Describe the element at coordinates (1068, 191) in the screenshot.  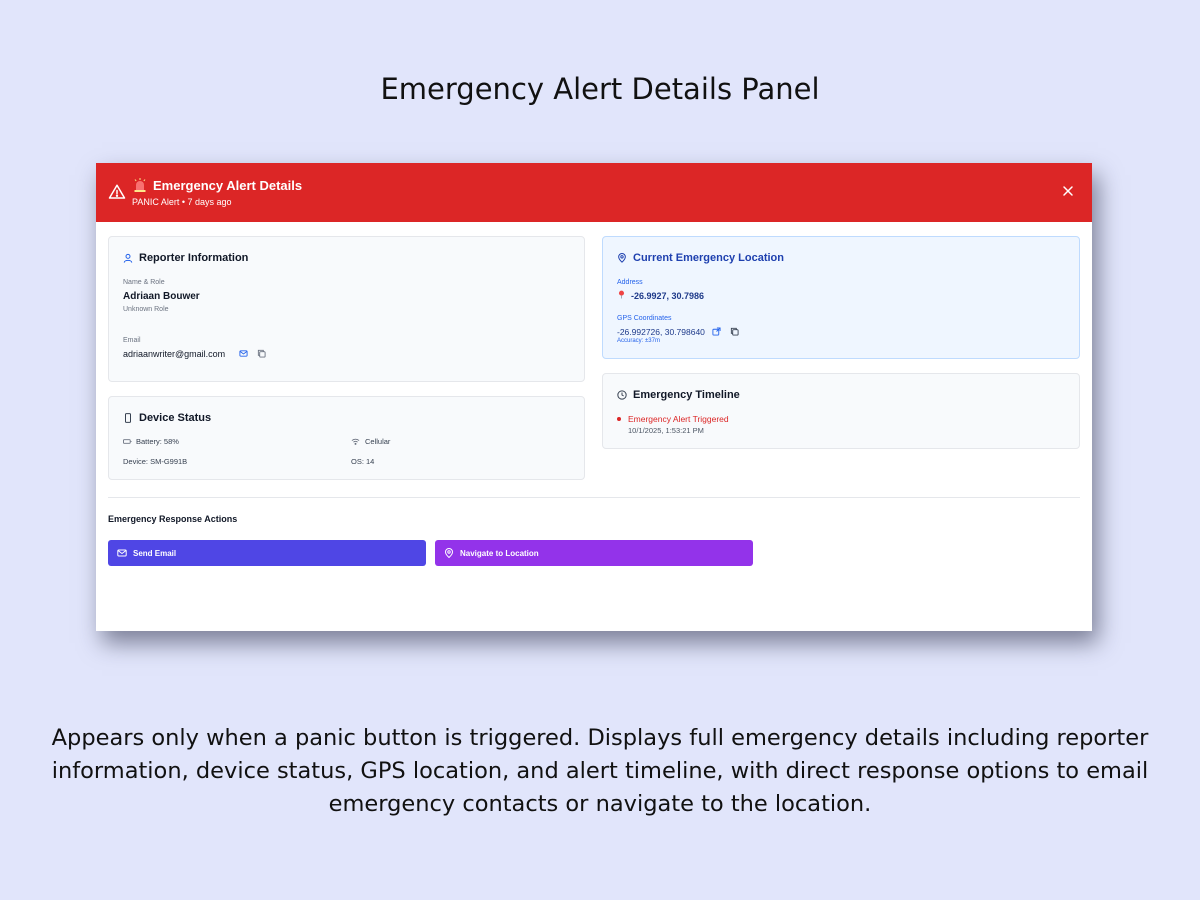
I see `close-icon` at that location.